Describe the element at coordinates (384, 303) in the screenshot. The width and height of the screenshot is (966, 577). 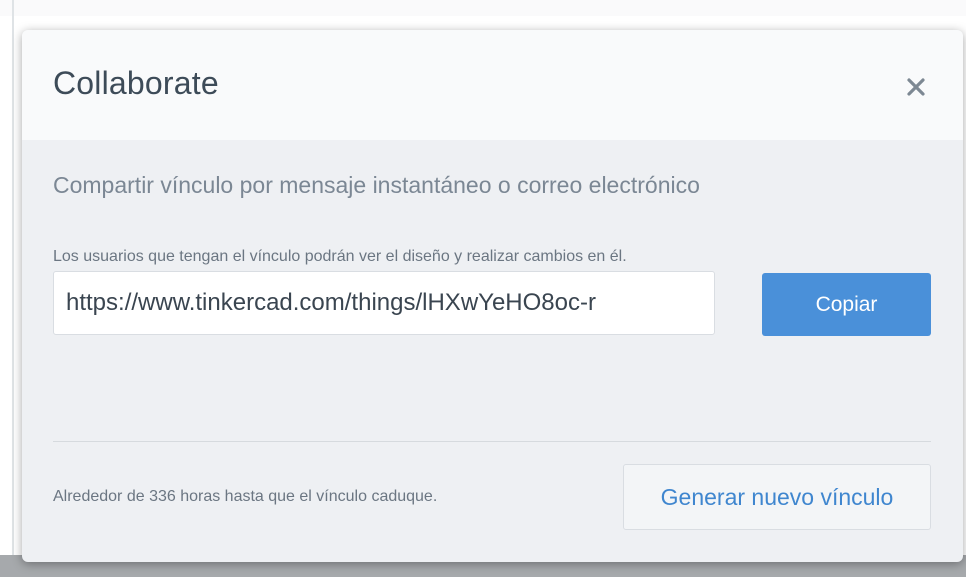
I see `share-link-field` at that location.